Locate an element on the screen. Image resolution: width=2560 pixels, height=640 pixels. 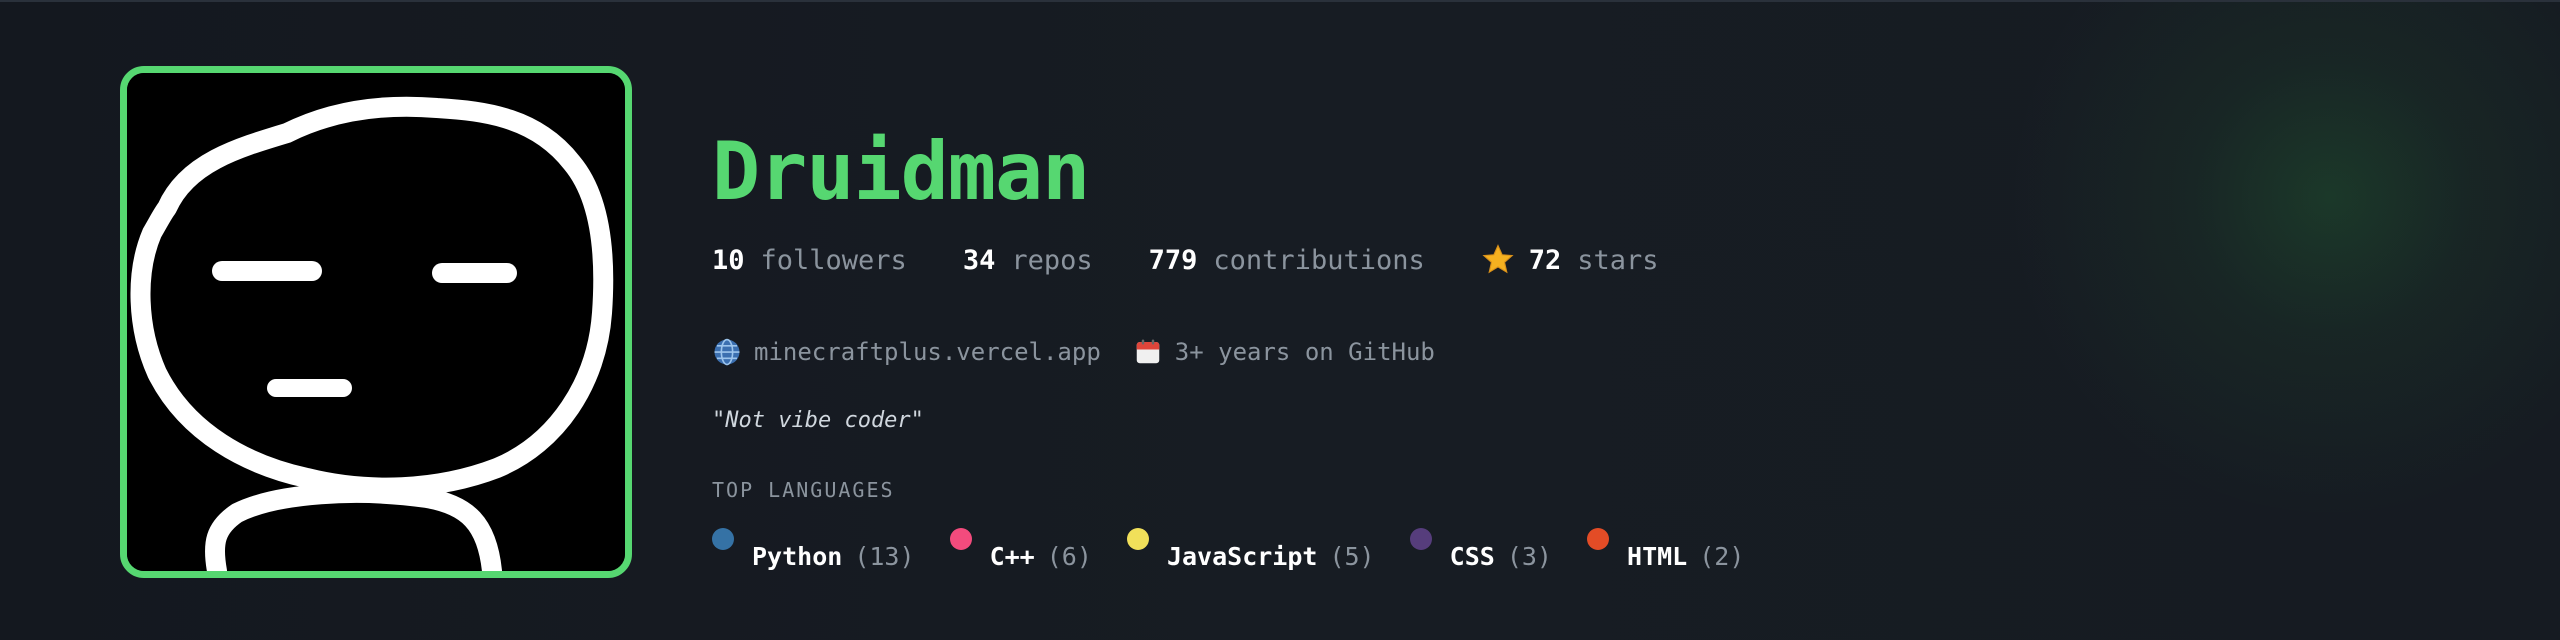
stat-contributions: 779 contributions is located at coordinates (1287, 260).